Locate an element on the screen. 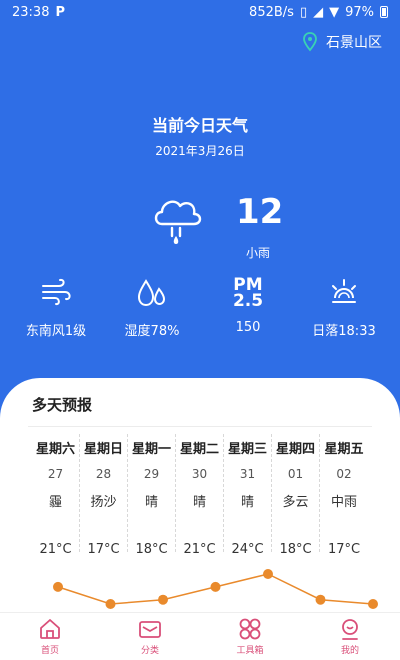  forecast-title: 多天预报 is located at coordinates (62, 405).